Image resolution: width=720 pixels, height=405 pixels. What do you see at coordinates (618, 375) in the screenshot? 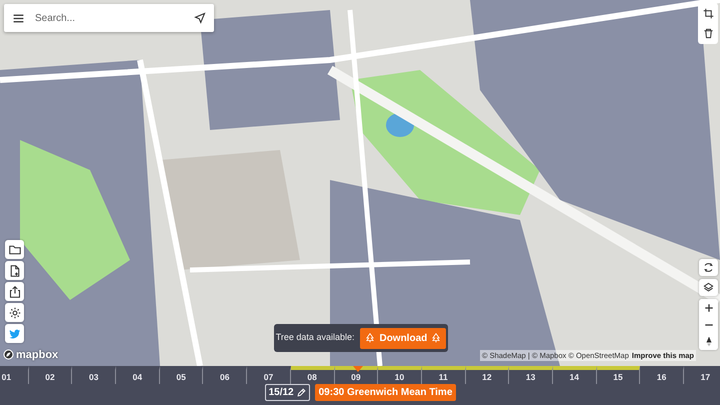
I see `hour-mark: 15` at bounding box center [618, 375].